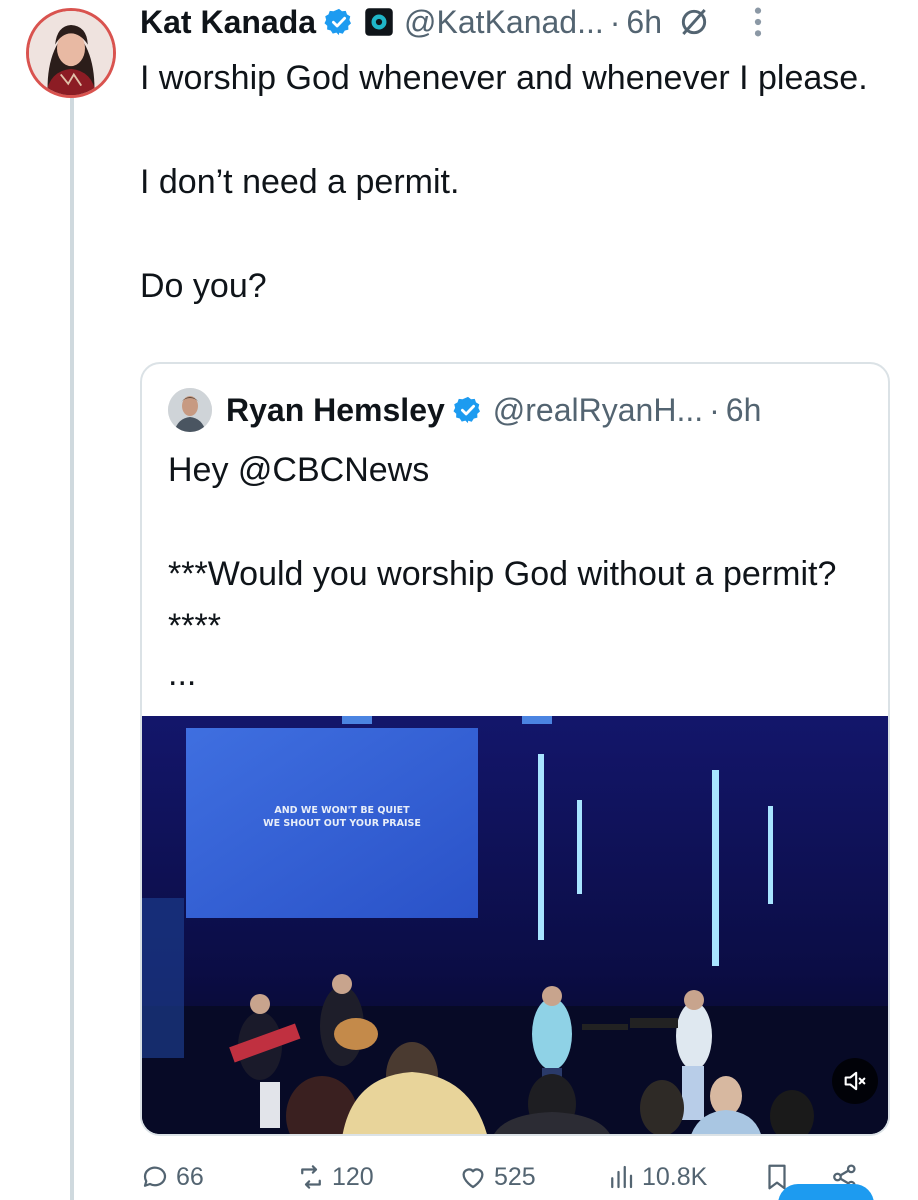  I want to click on affiliate-badge-icon, so click(379, 22).